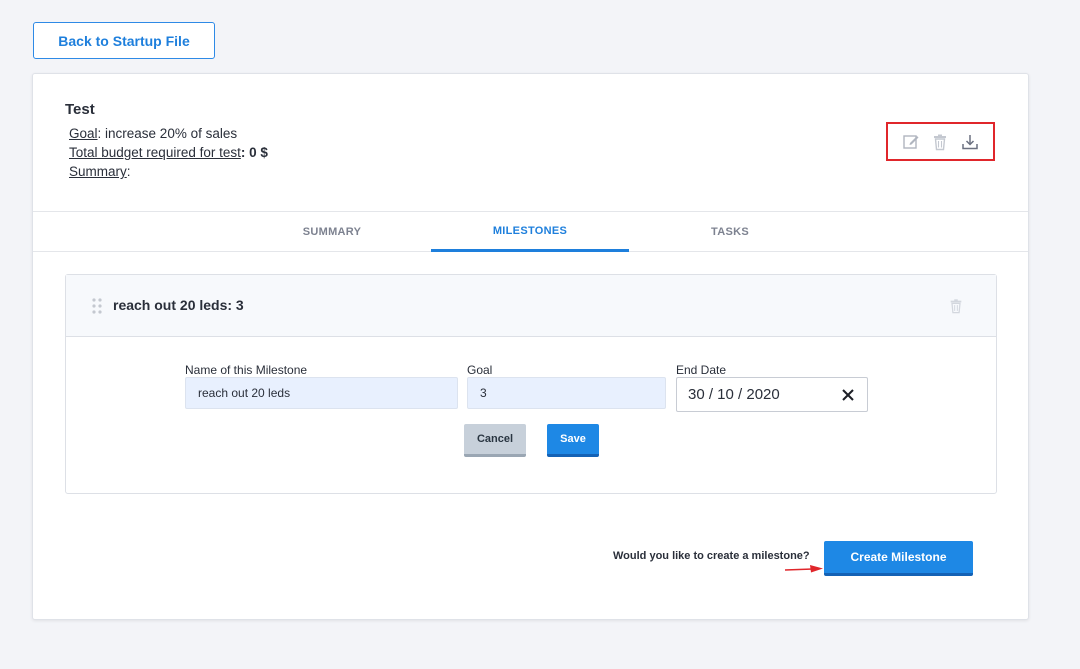 The image size is (1080, 669). I want to click on tab-summary: SUMMARY, so click(332, 232).